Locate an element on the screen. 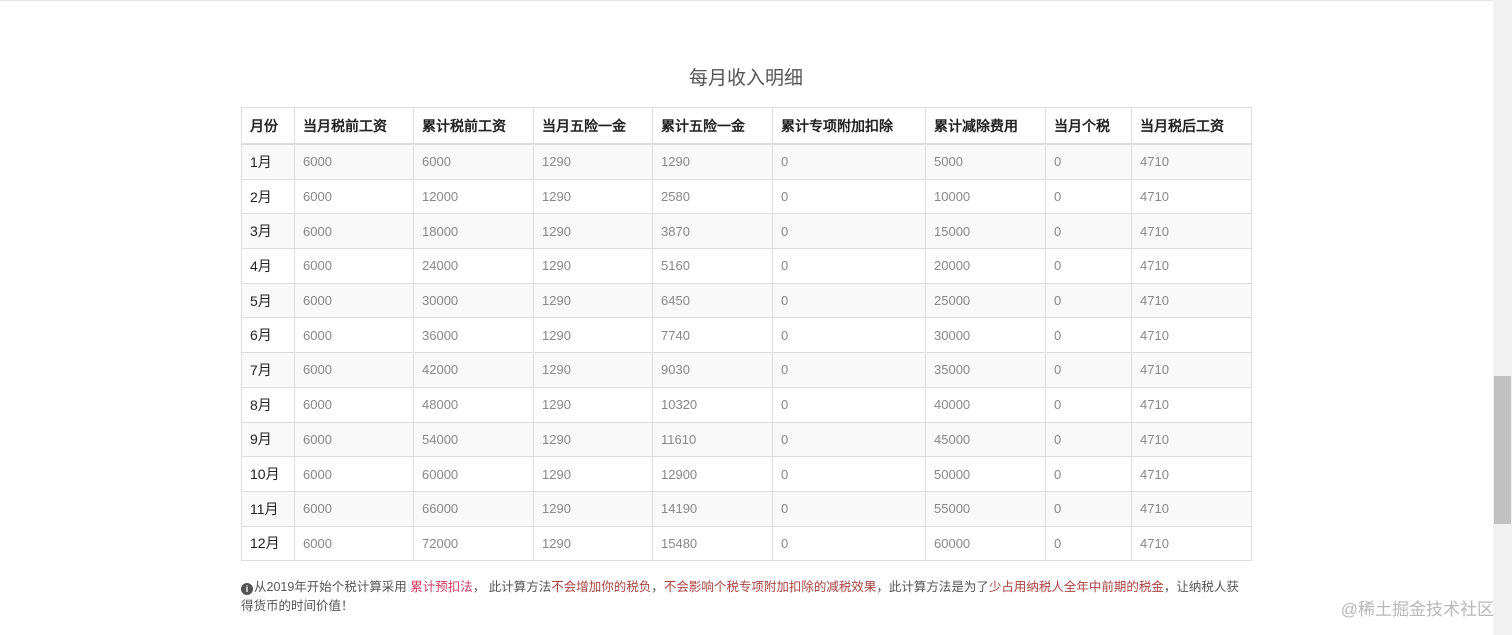 The height and width of the screenshot is (635, 1512). column-header: 累计专项附加扣除 is located at coordinates (849, 126).